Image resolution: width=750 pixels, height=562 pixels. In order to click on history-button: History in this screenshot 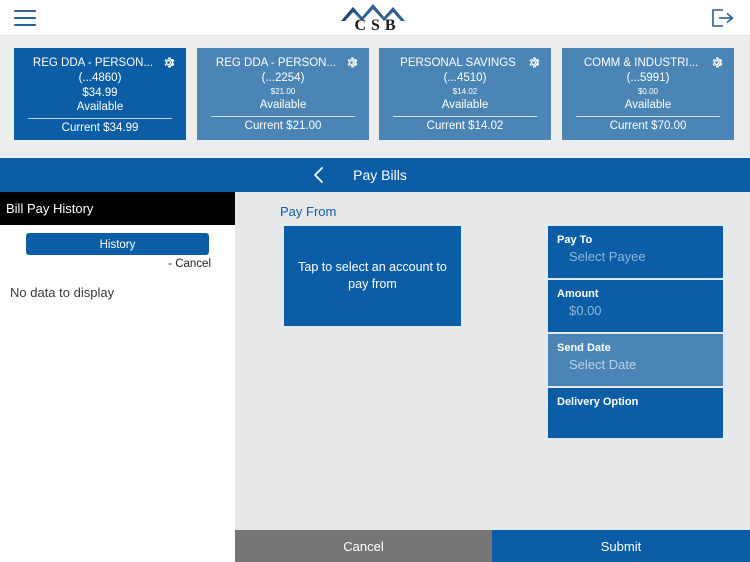, I will do `click(117, 244)`.